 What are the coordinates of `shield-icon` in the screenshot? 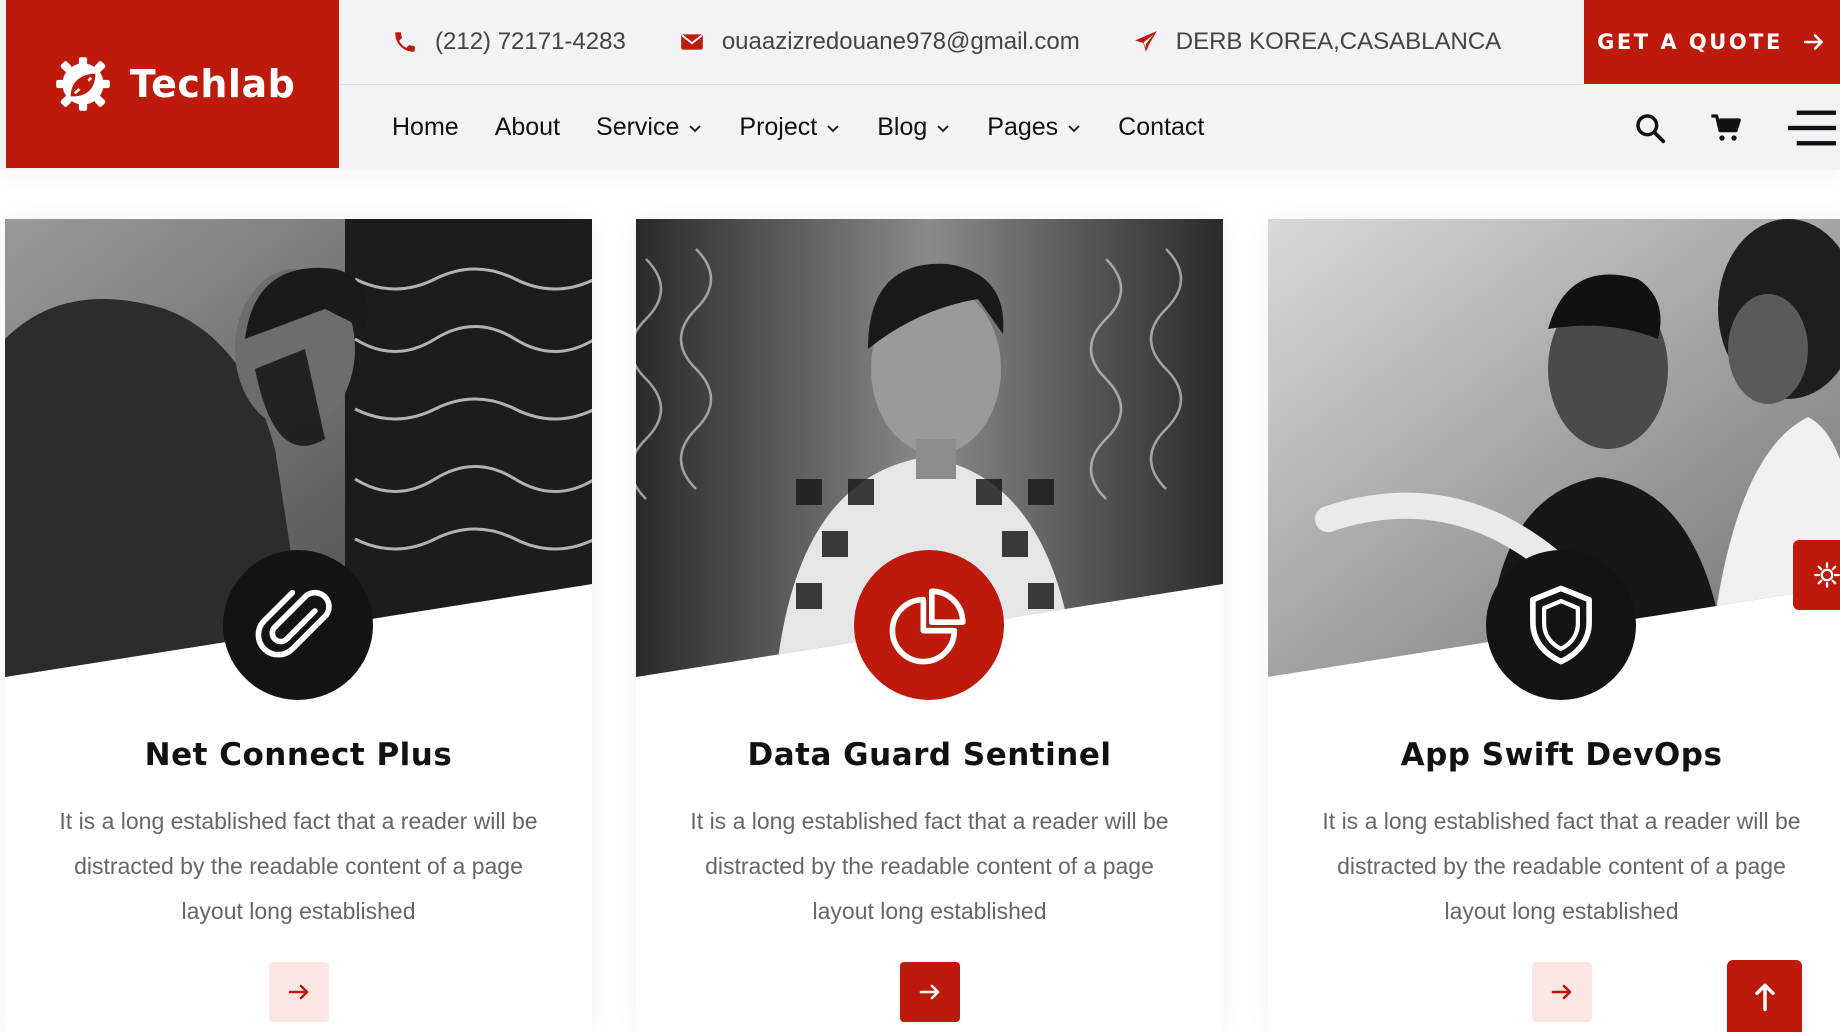 It's located at (1561, 625).